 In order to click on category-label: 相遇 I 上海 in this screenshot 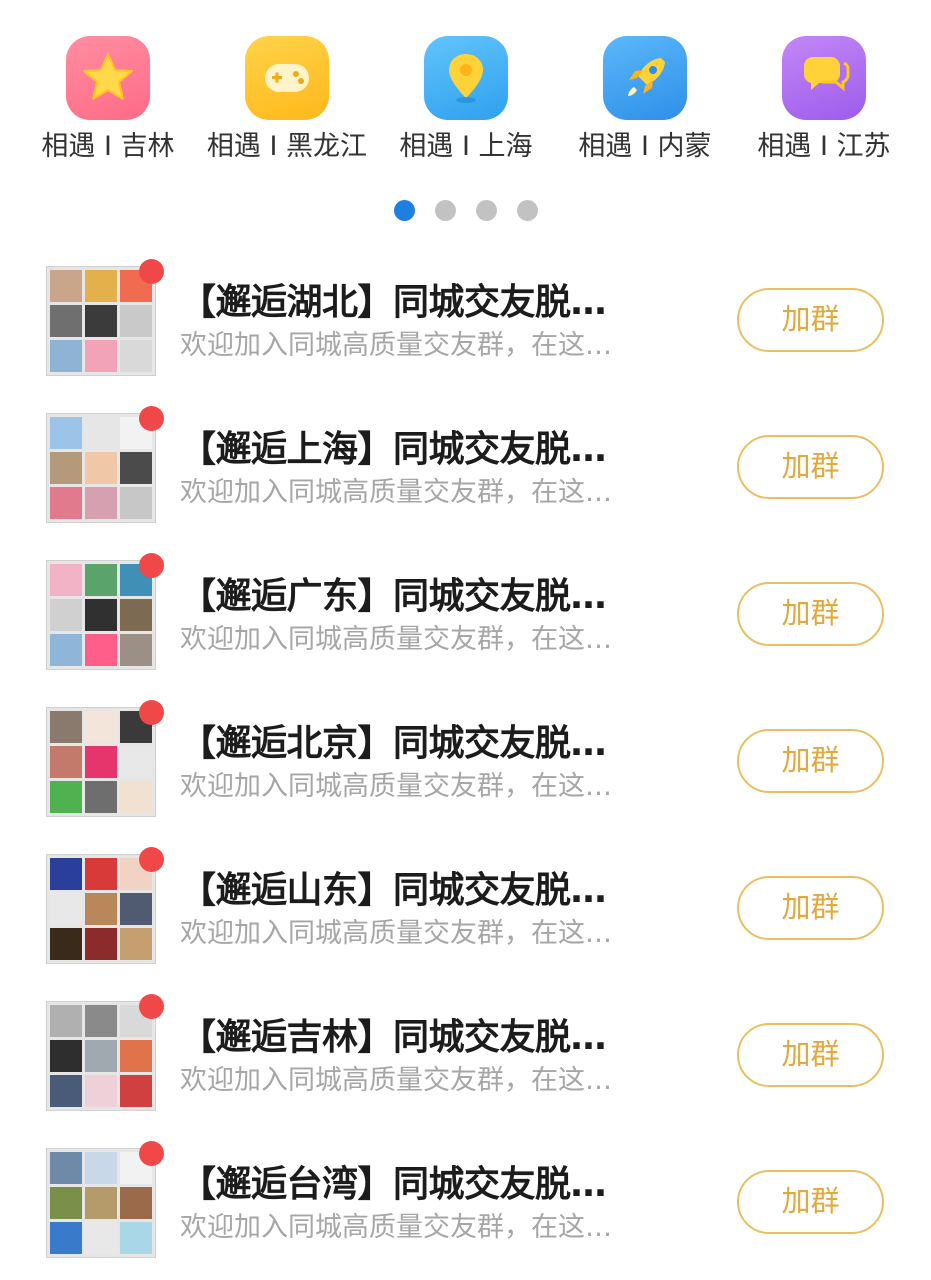, I will do `click(466, 146)`.